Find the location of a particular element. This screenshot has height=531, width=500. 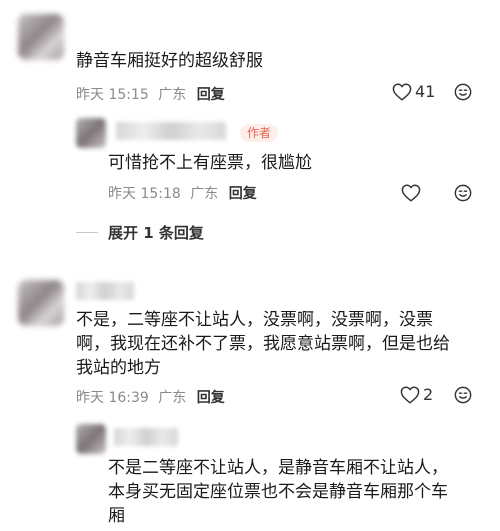

comment-meta: 昨天 15:15 广东 回复 is located at coordinates (150, 94).